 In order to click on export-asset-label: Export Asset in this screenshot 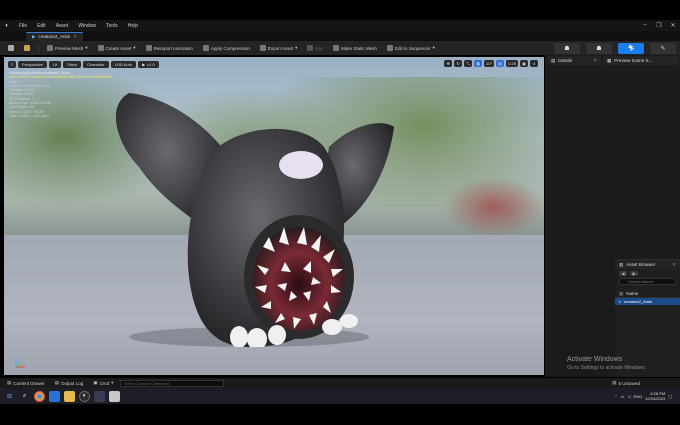, I will do `click(280, 48)`.